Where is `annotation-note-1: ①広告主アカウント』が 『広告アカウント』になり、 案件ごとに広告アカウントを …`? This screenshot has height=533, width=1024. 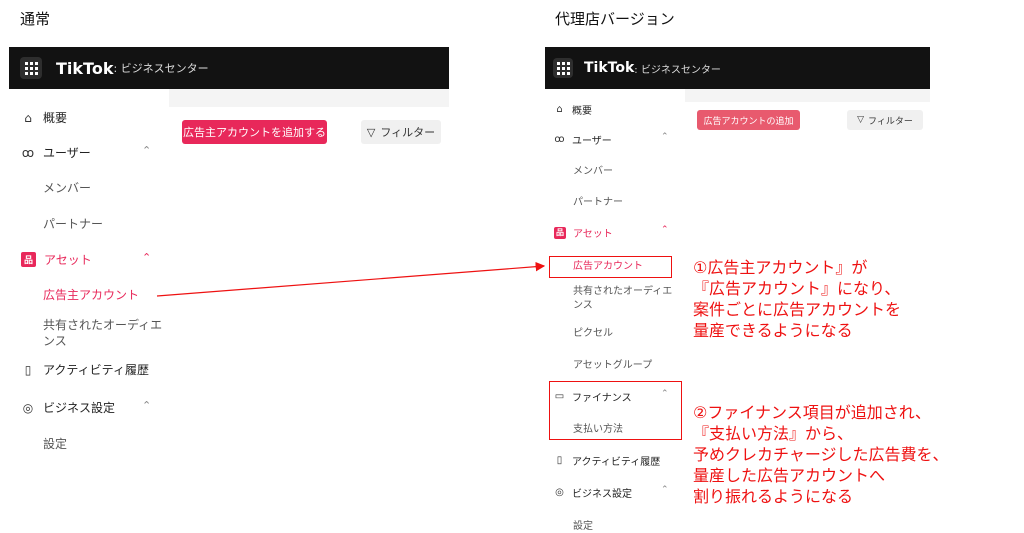
annotation-note-1: ①広告主アカウント』が 『広告アカウント』になり、 案件ごとに広告アカウントを … is located at coordinates (797, 299).